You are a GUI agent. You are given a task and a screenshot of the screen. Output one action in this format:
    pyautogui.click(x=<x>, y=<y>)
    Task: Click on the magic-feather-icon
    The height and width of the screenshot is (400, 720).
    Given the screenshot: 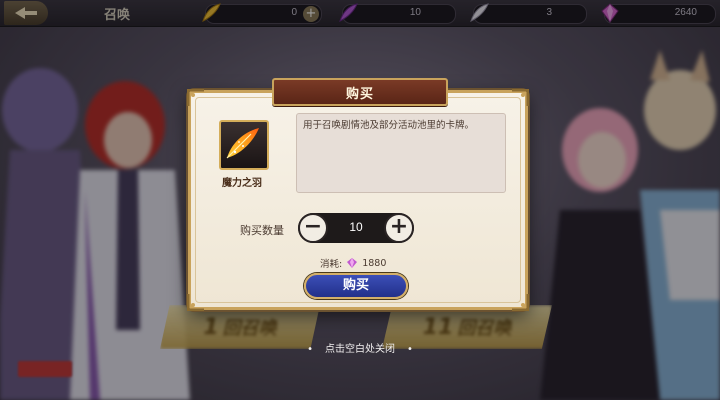 What is the action you would take?
    pyautogui.click(x=242, y=143)
    